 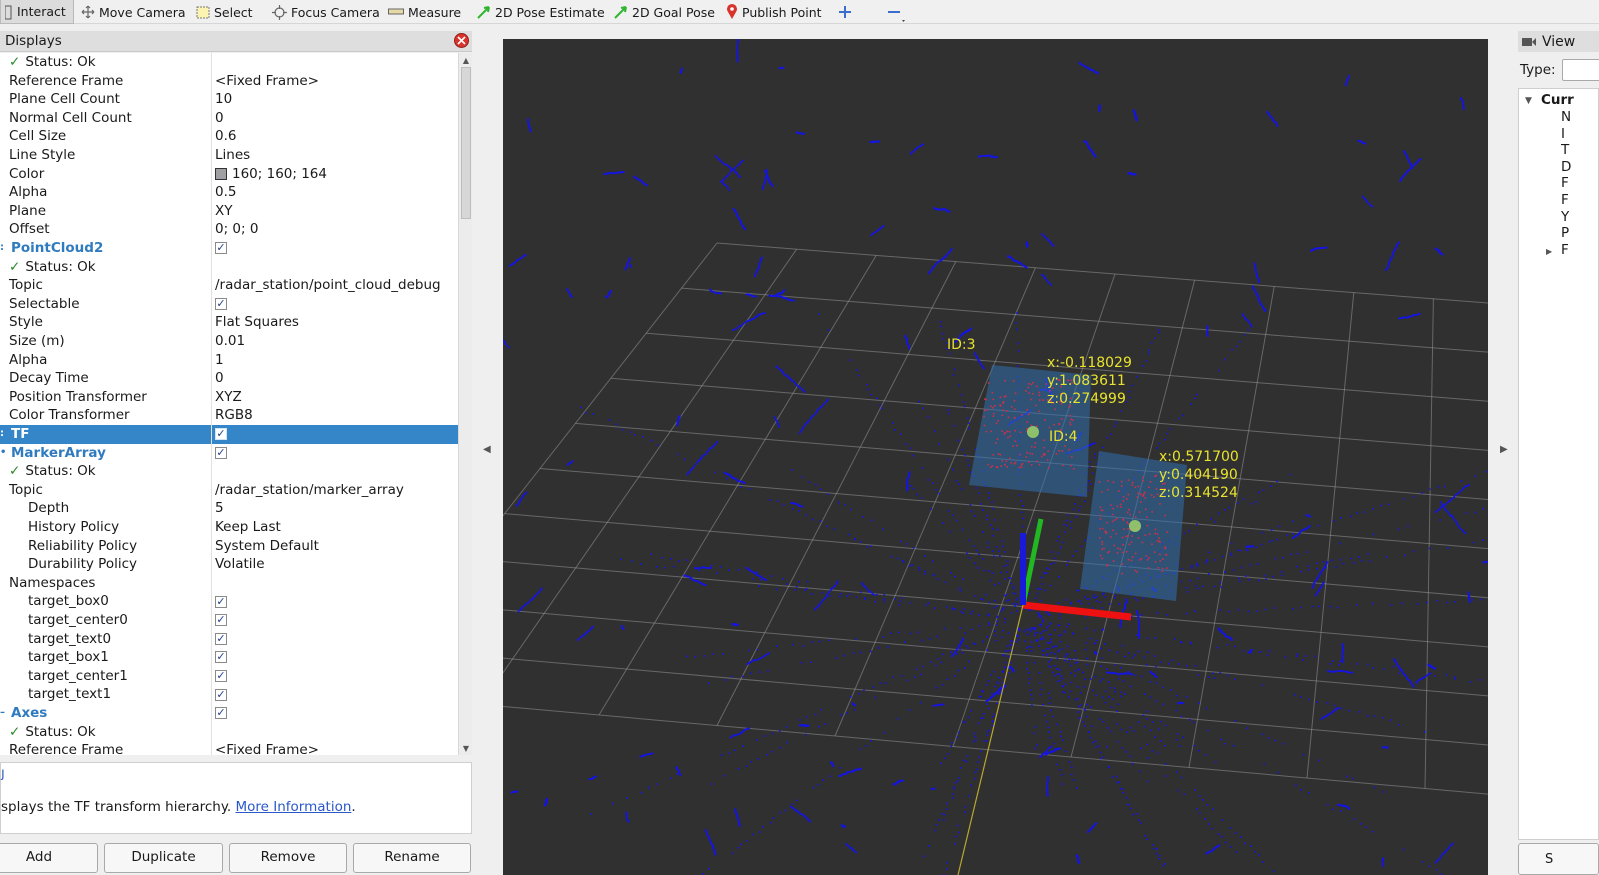 What do you see at coordinates (229, 360) in the screenshot?
I see `property-row: Alpha 1` at bounding box center [229, 360].